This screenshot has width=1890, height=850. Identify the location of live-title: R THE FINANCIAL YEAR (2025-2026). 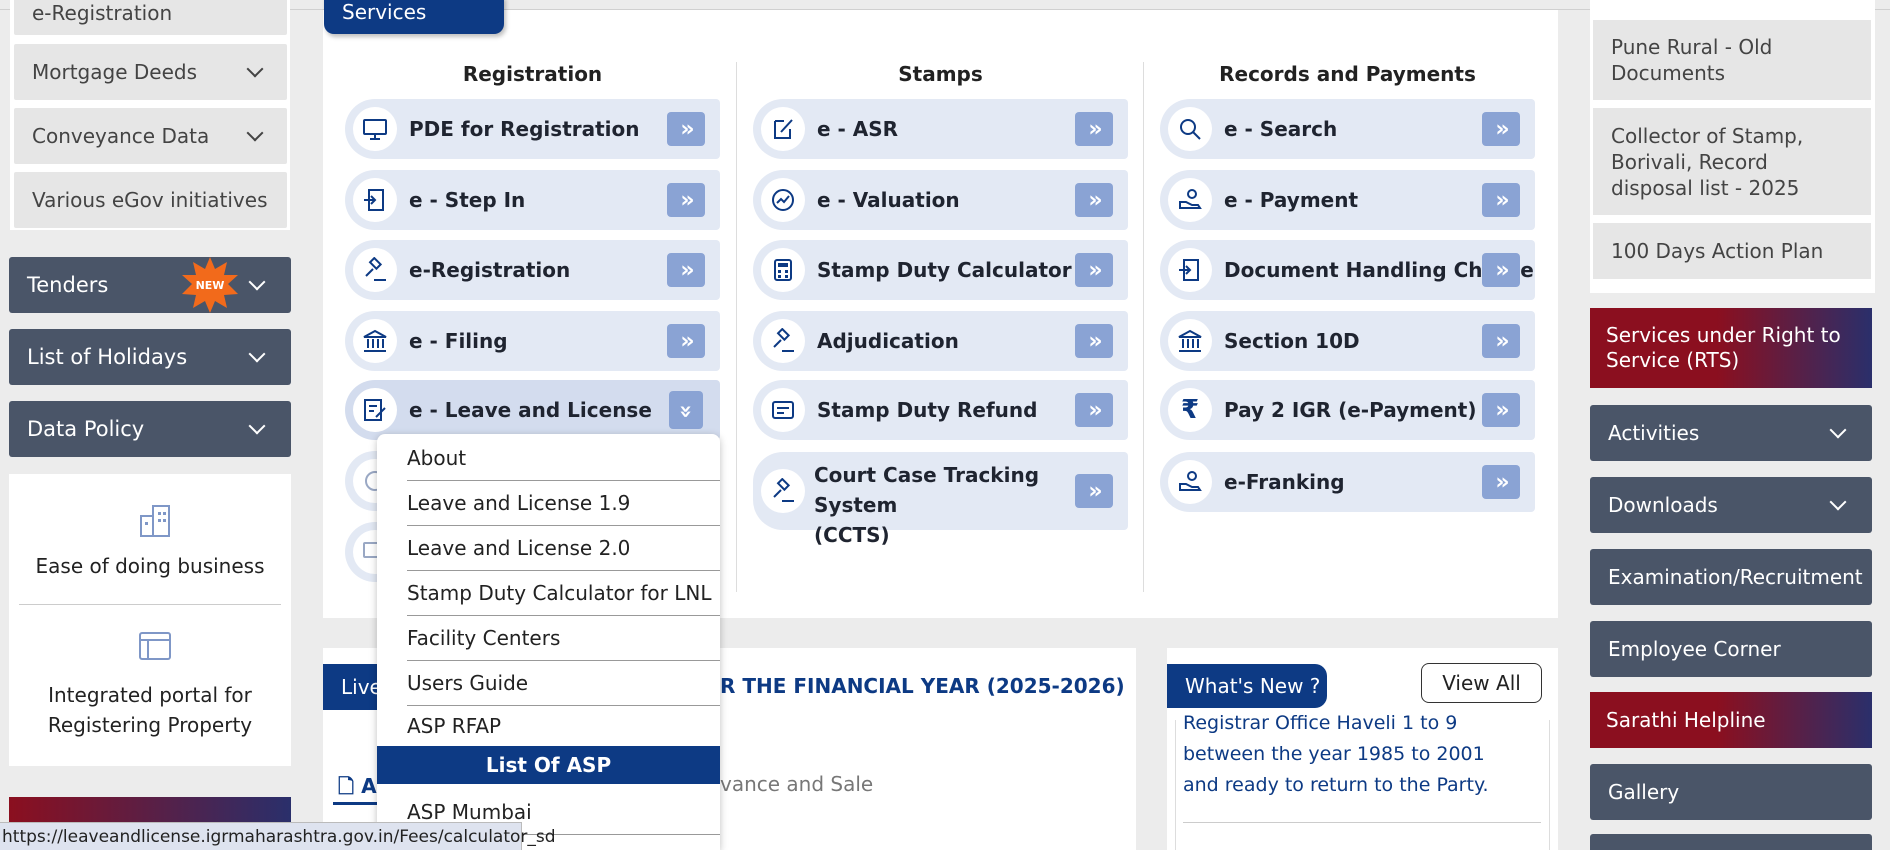
(922, 686).